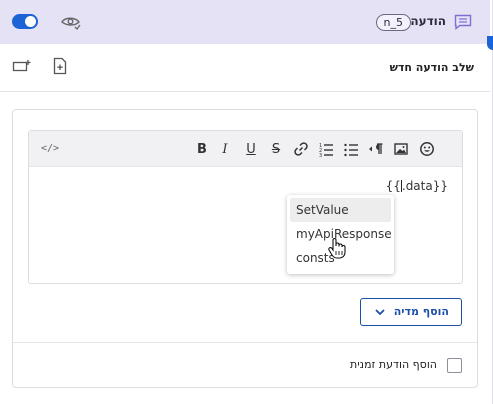 The image size is (493, 404). What do you see at coordinates (376, 149) in the screenshot?
I see `paragraph-direction-icon` at bounding box center [376, 149].